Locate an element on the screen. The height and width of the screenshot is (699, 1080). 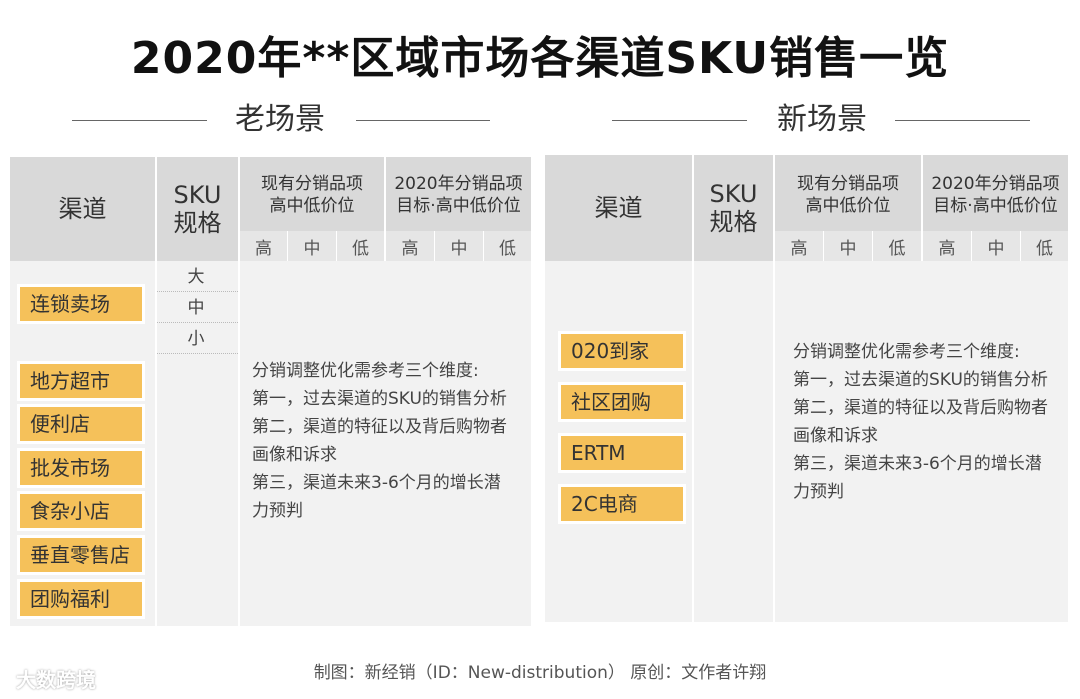
channel-chip: 社区团购 is located at coordinates (622, 402).